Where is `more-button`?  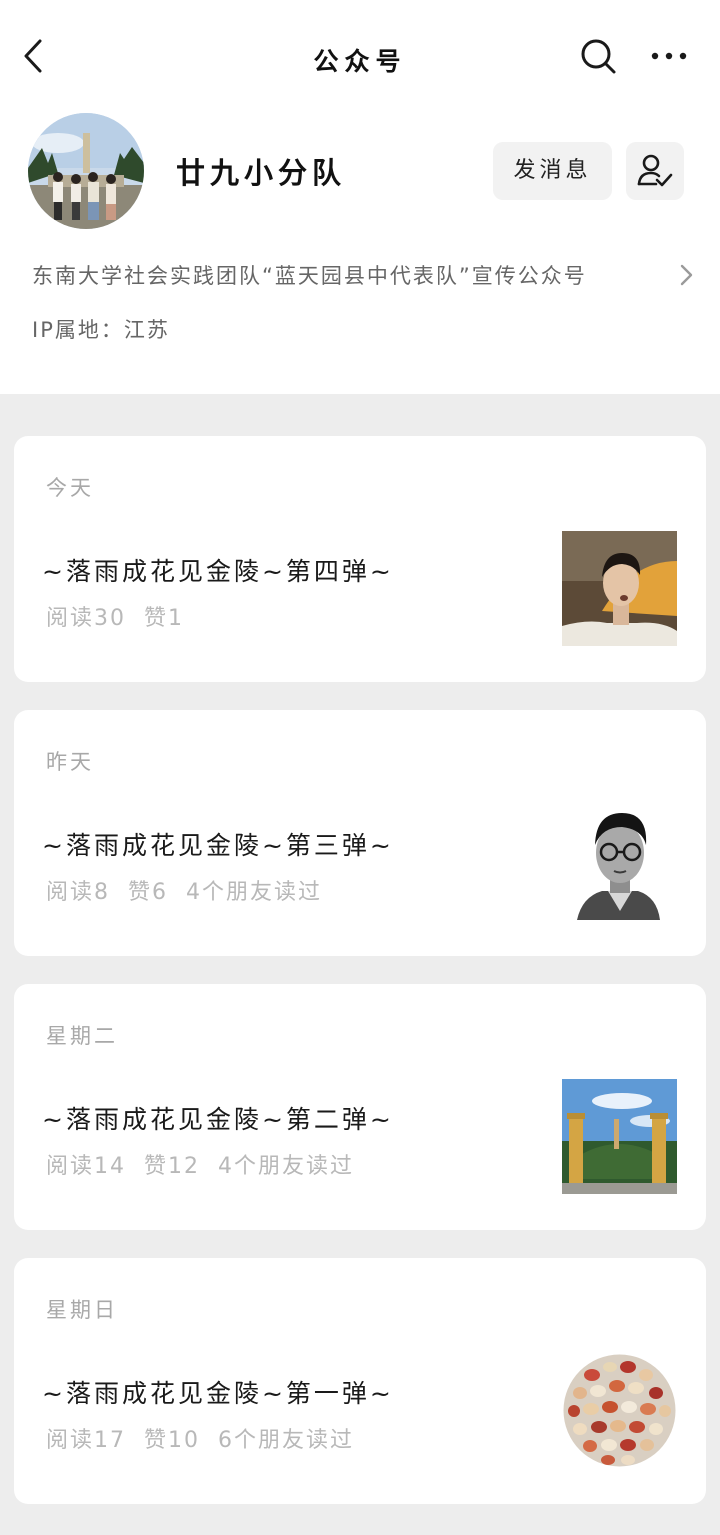
more-button is located at coordinates (669, 56).